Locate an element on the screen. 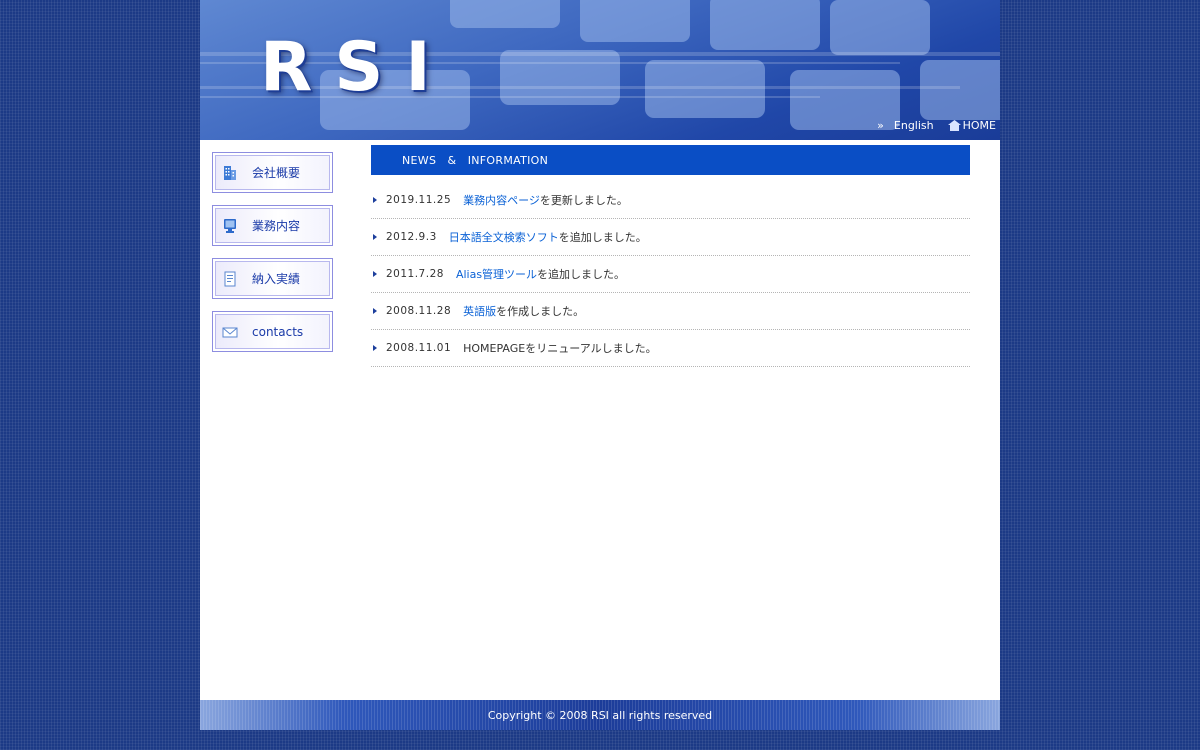 The image size is (1200, 750). english-link-label: English is located at coordinates (913, 125).